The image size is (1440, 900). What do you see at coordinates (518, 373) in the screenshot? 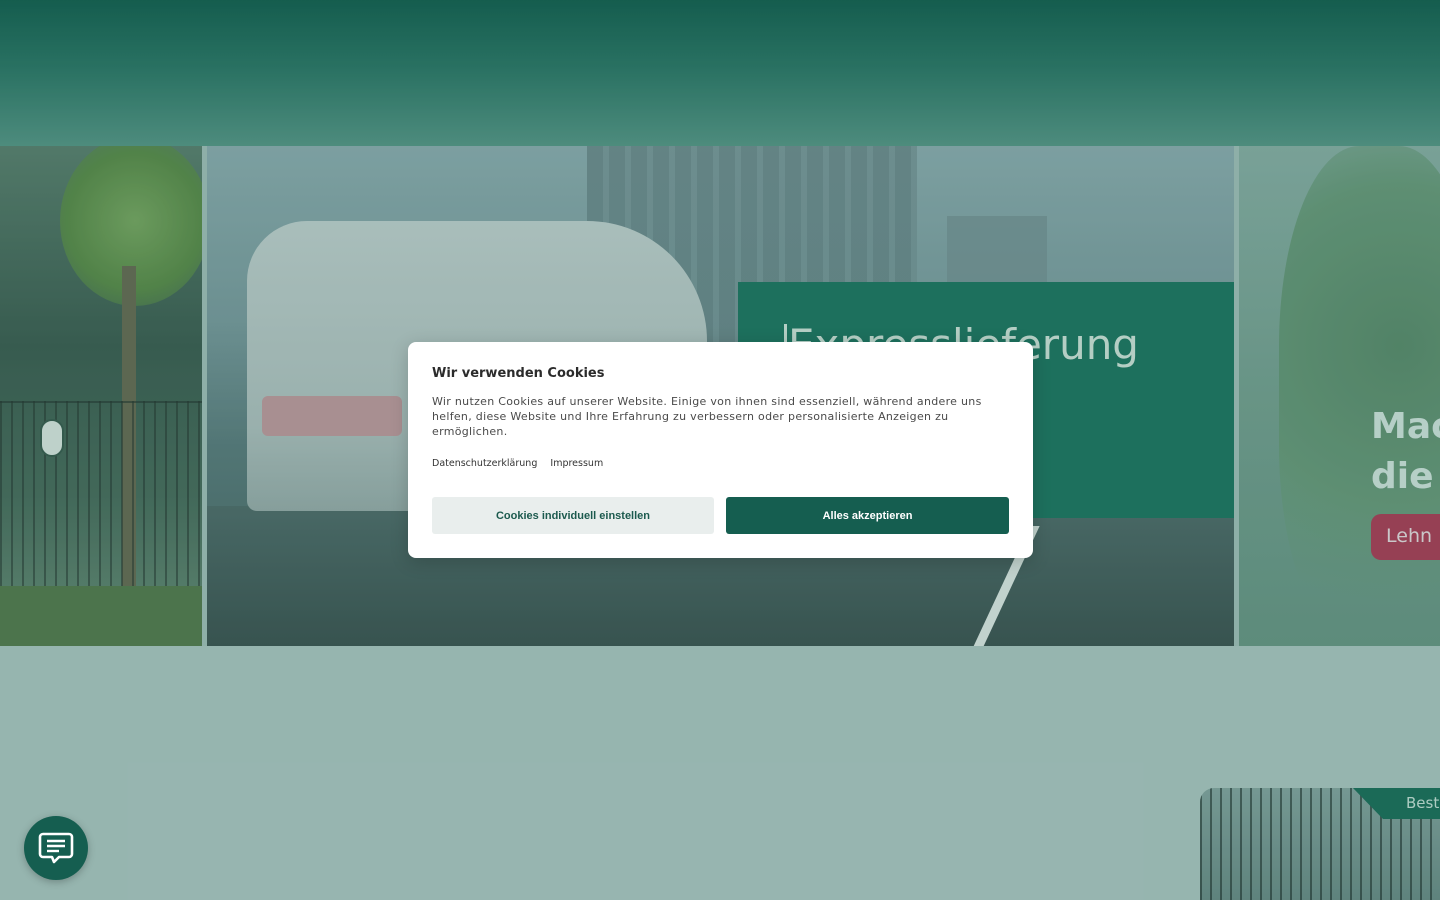
I see `cookie-dialog-title: Wir verwenden Cookies` at bounding box center [518, 373].